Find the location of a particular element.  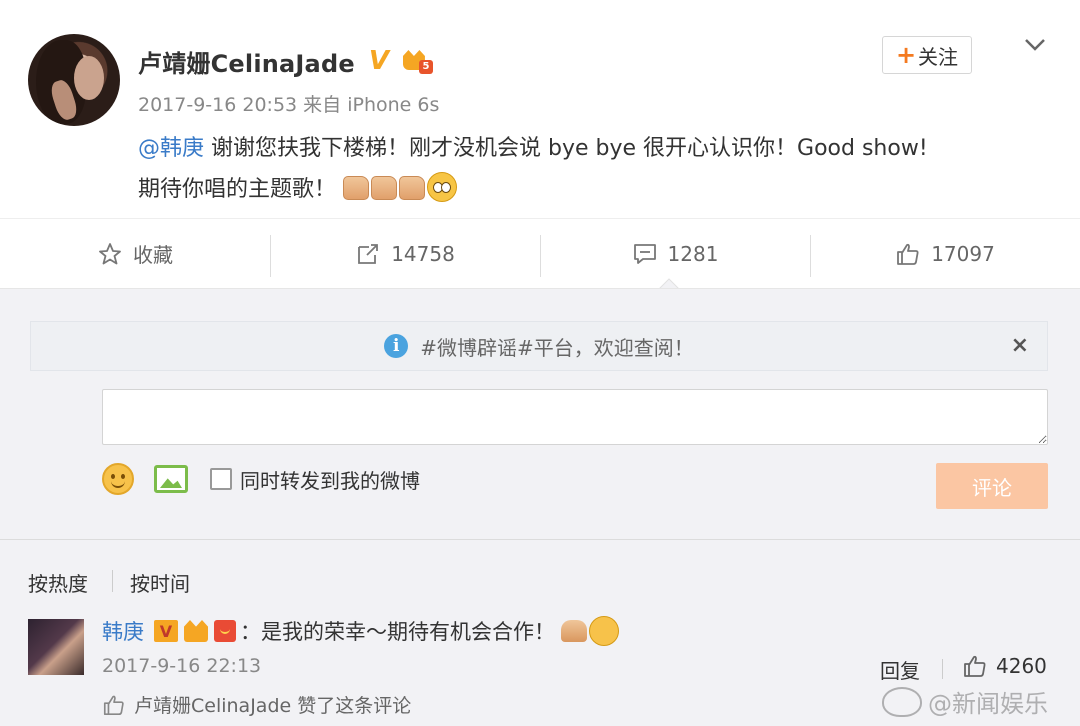

commenter-avatar is located at coordinates (56, 647).